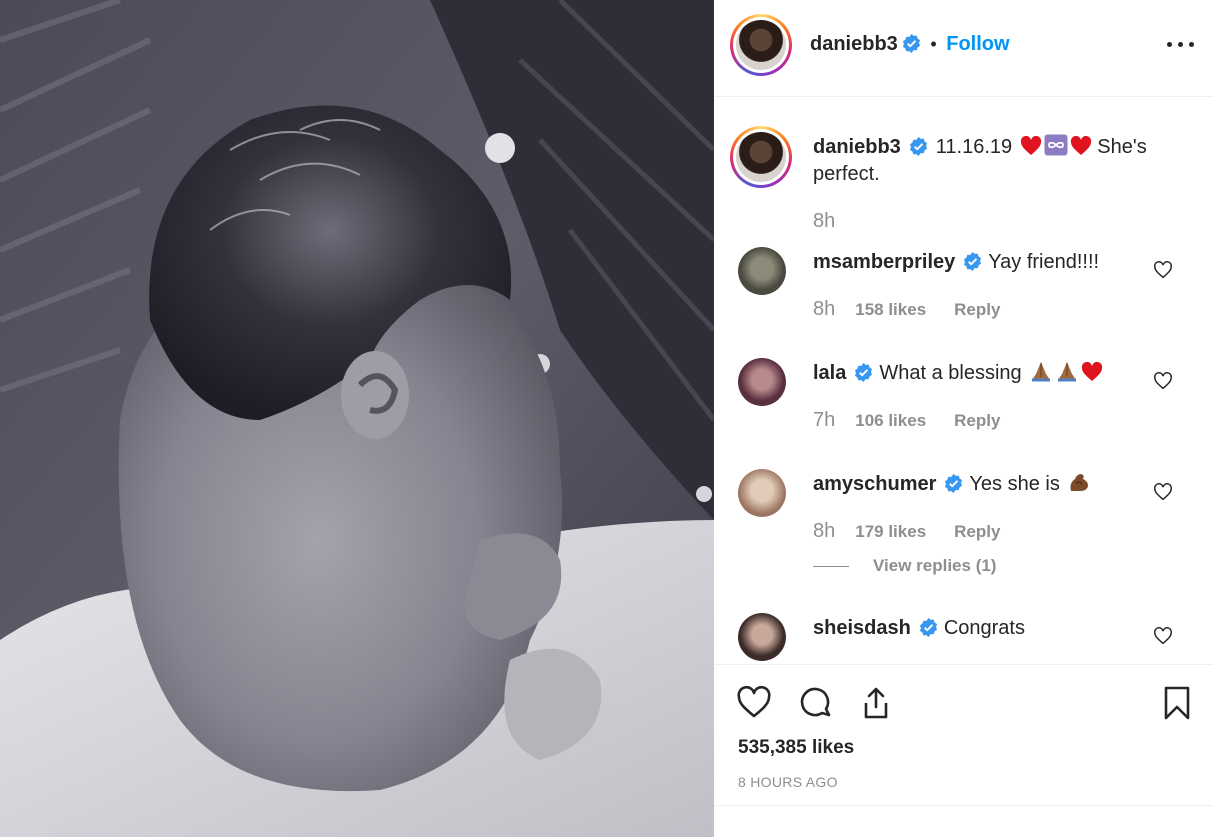 The image size is (1213, 837). What do you see at coordinates (963, 735) in the screenshot?
I see `post-actions-footer: 535,385 likes 8 HOURS AGO` at bounding box center [963, 735].